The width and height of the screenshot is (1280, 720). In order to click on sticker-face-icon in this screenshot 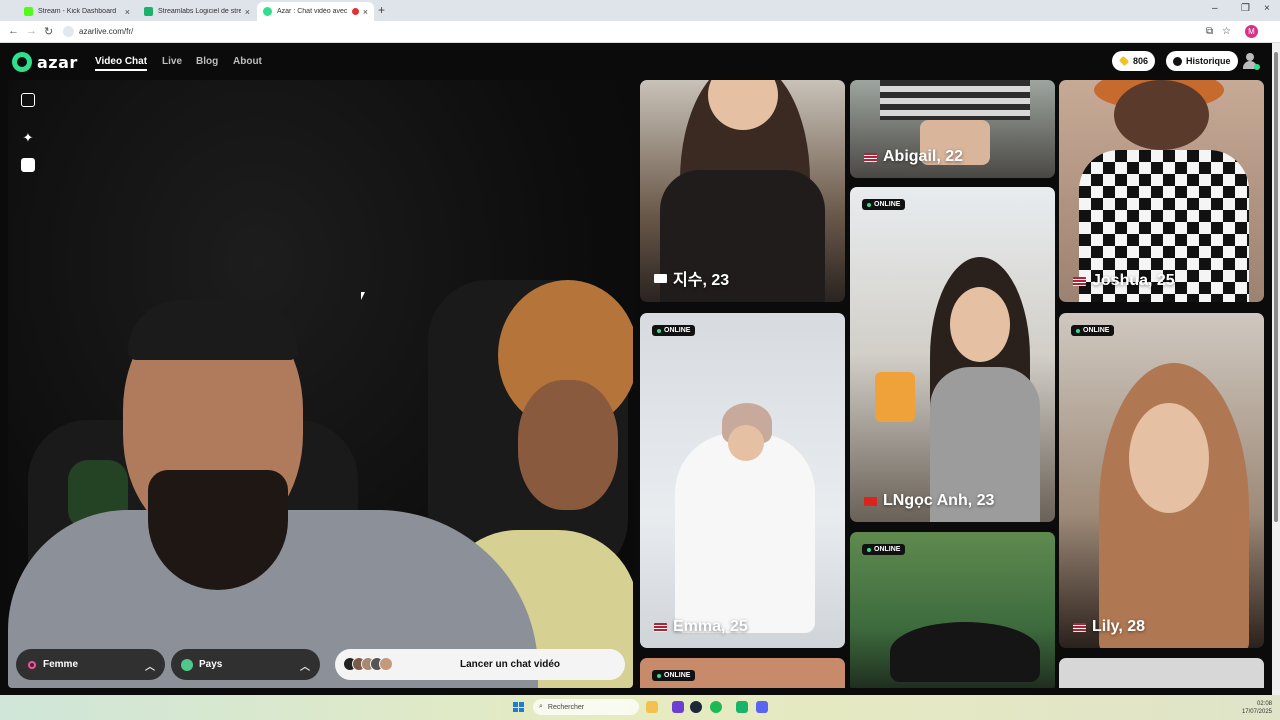, I will do `click(28, 165)`.